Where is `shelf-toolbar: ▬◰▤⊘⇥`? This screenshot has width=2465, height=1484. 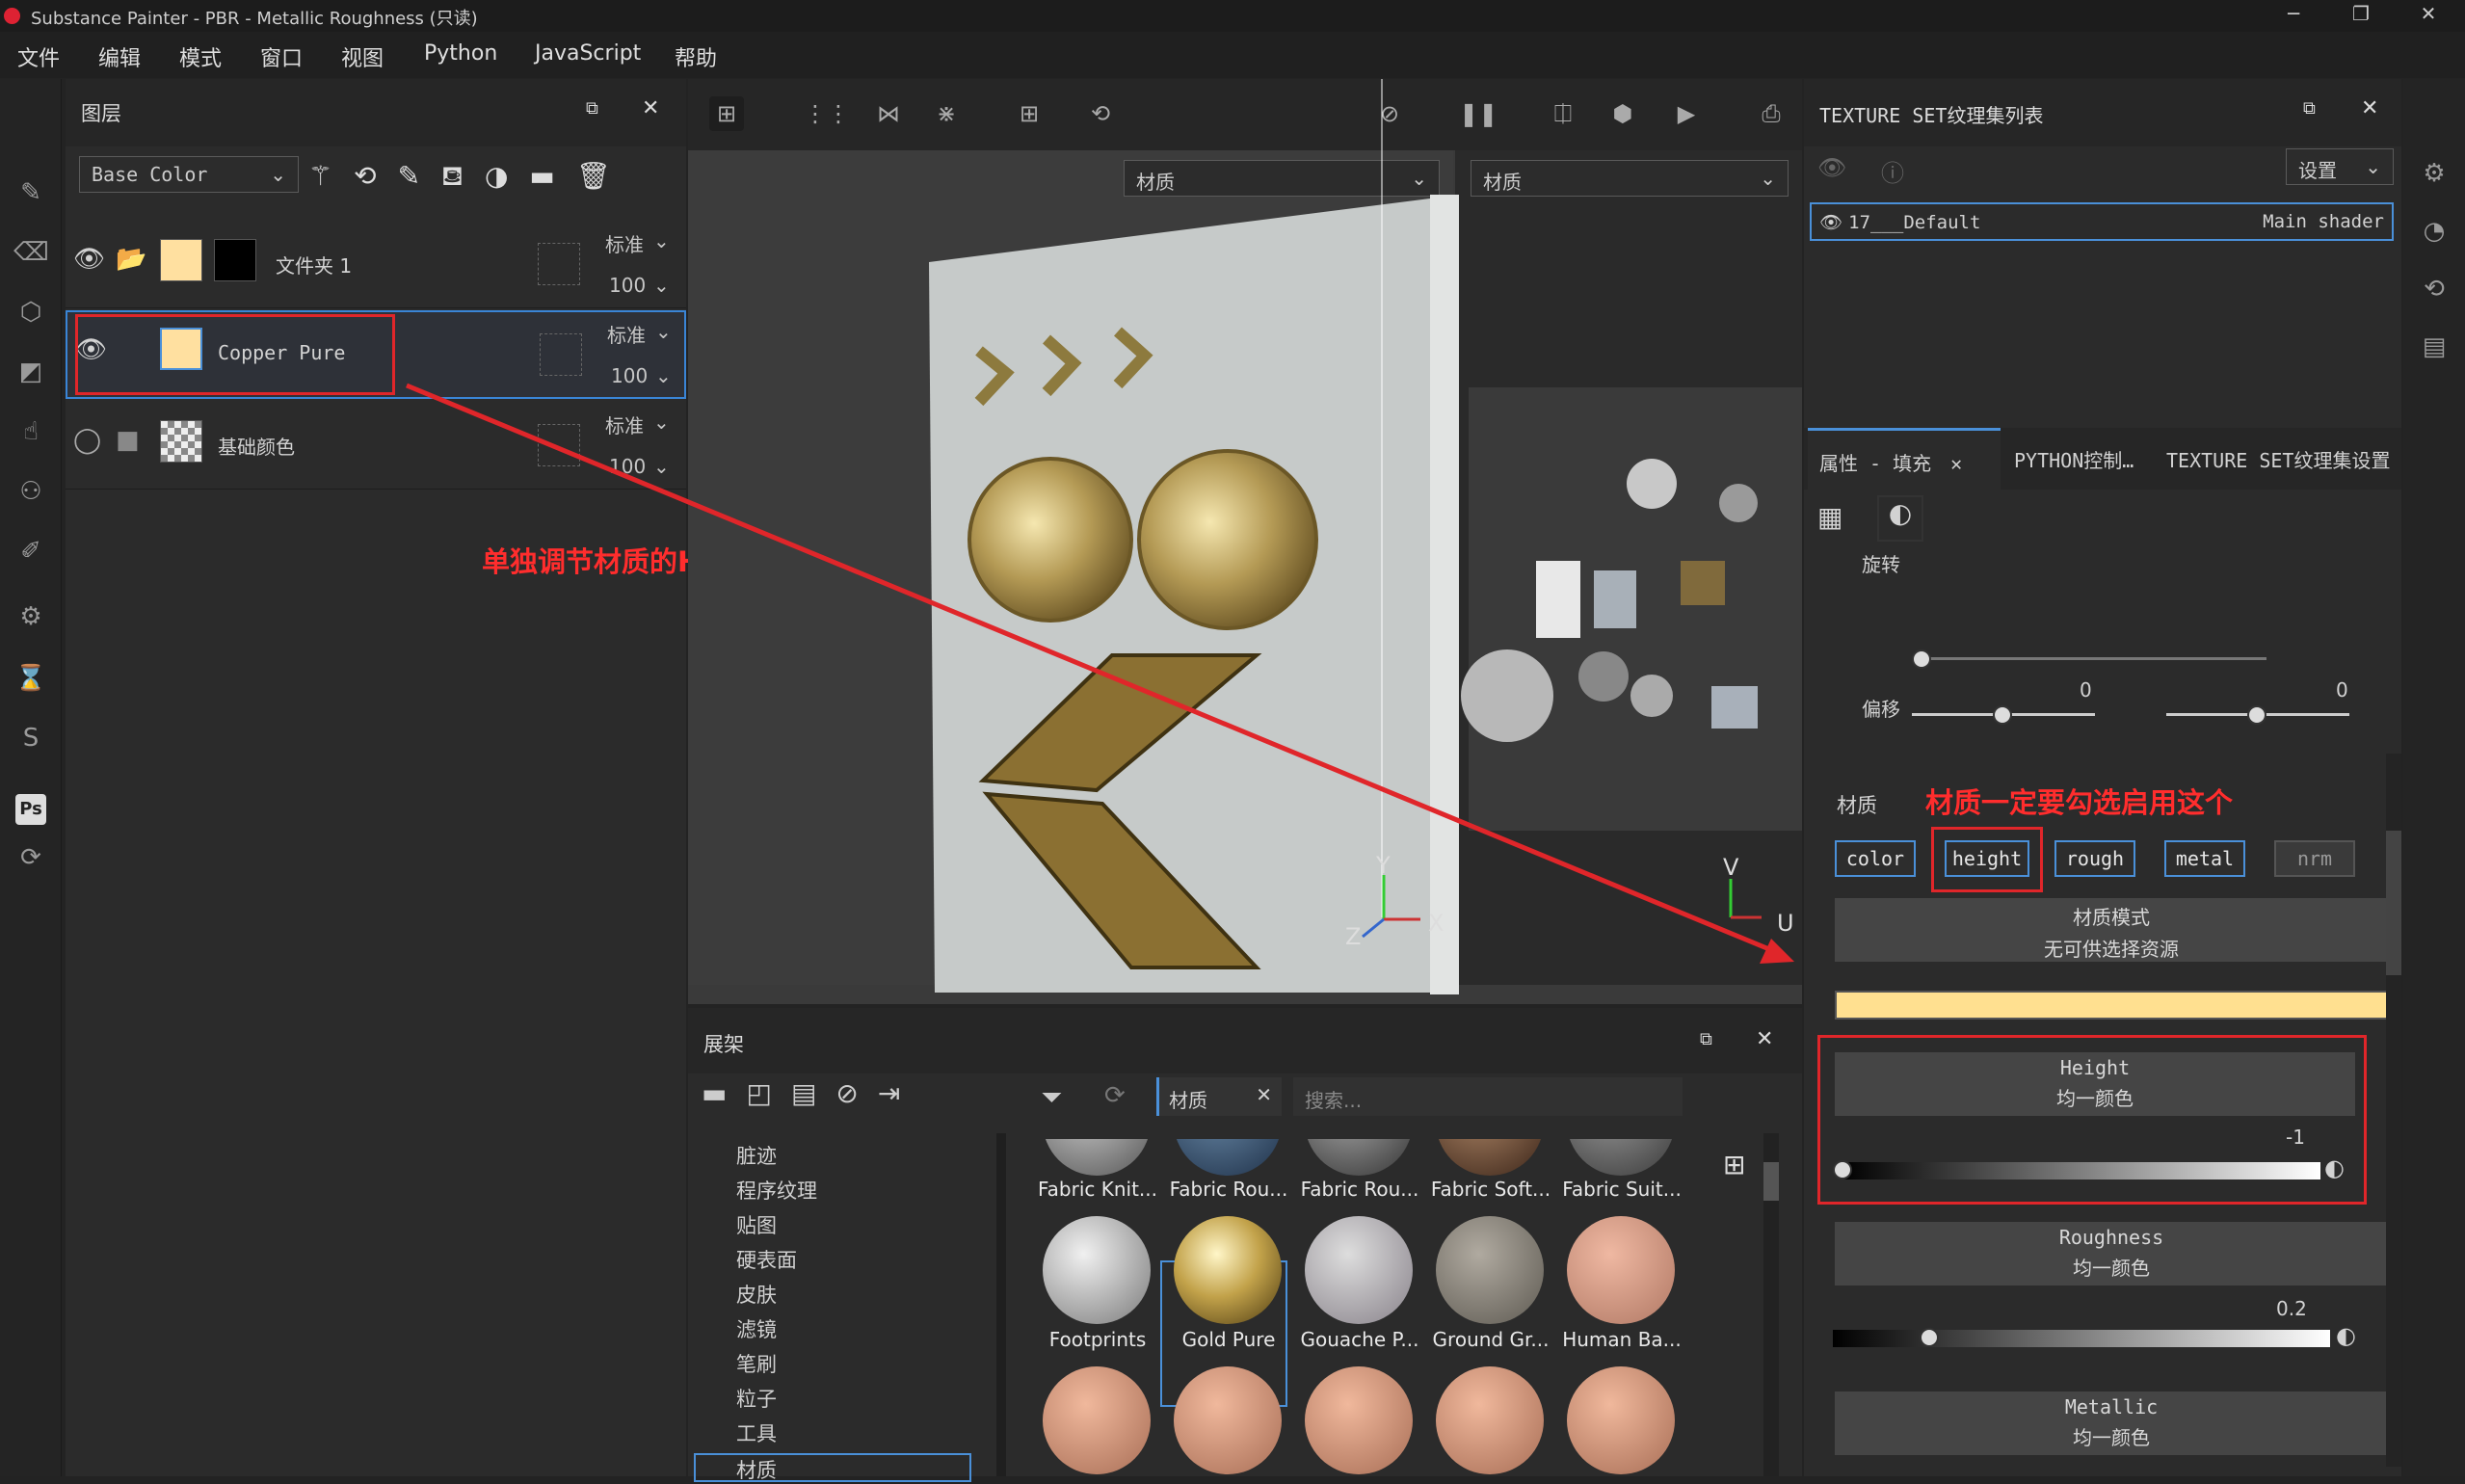
shelf-toolbar: ▬◰▤⊘⇥ is located at coordinates (846, 1096).